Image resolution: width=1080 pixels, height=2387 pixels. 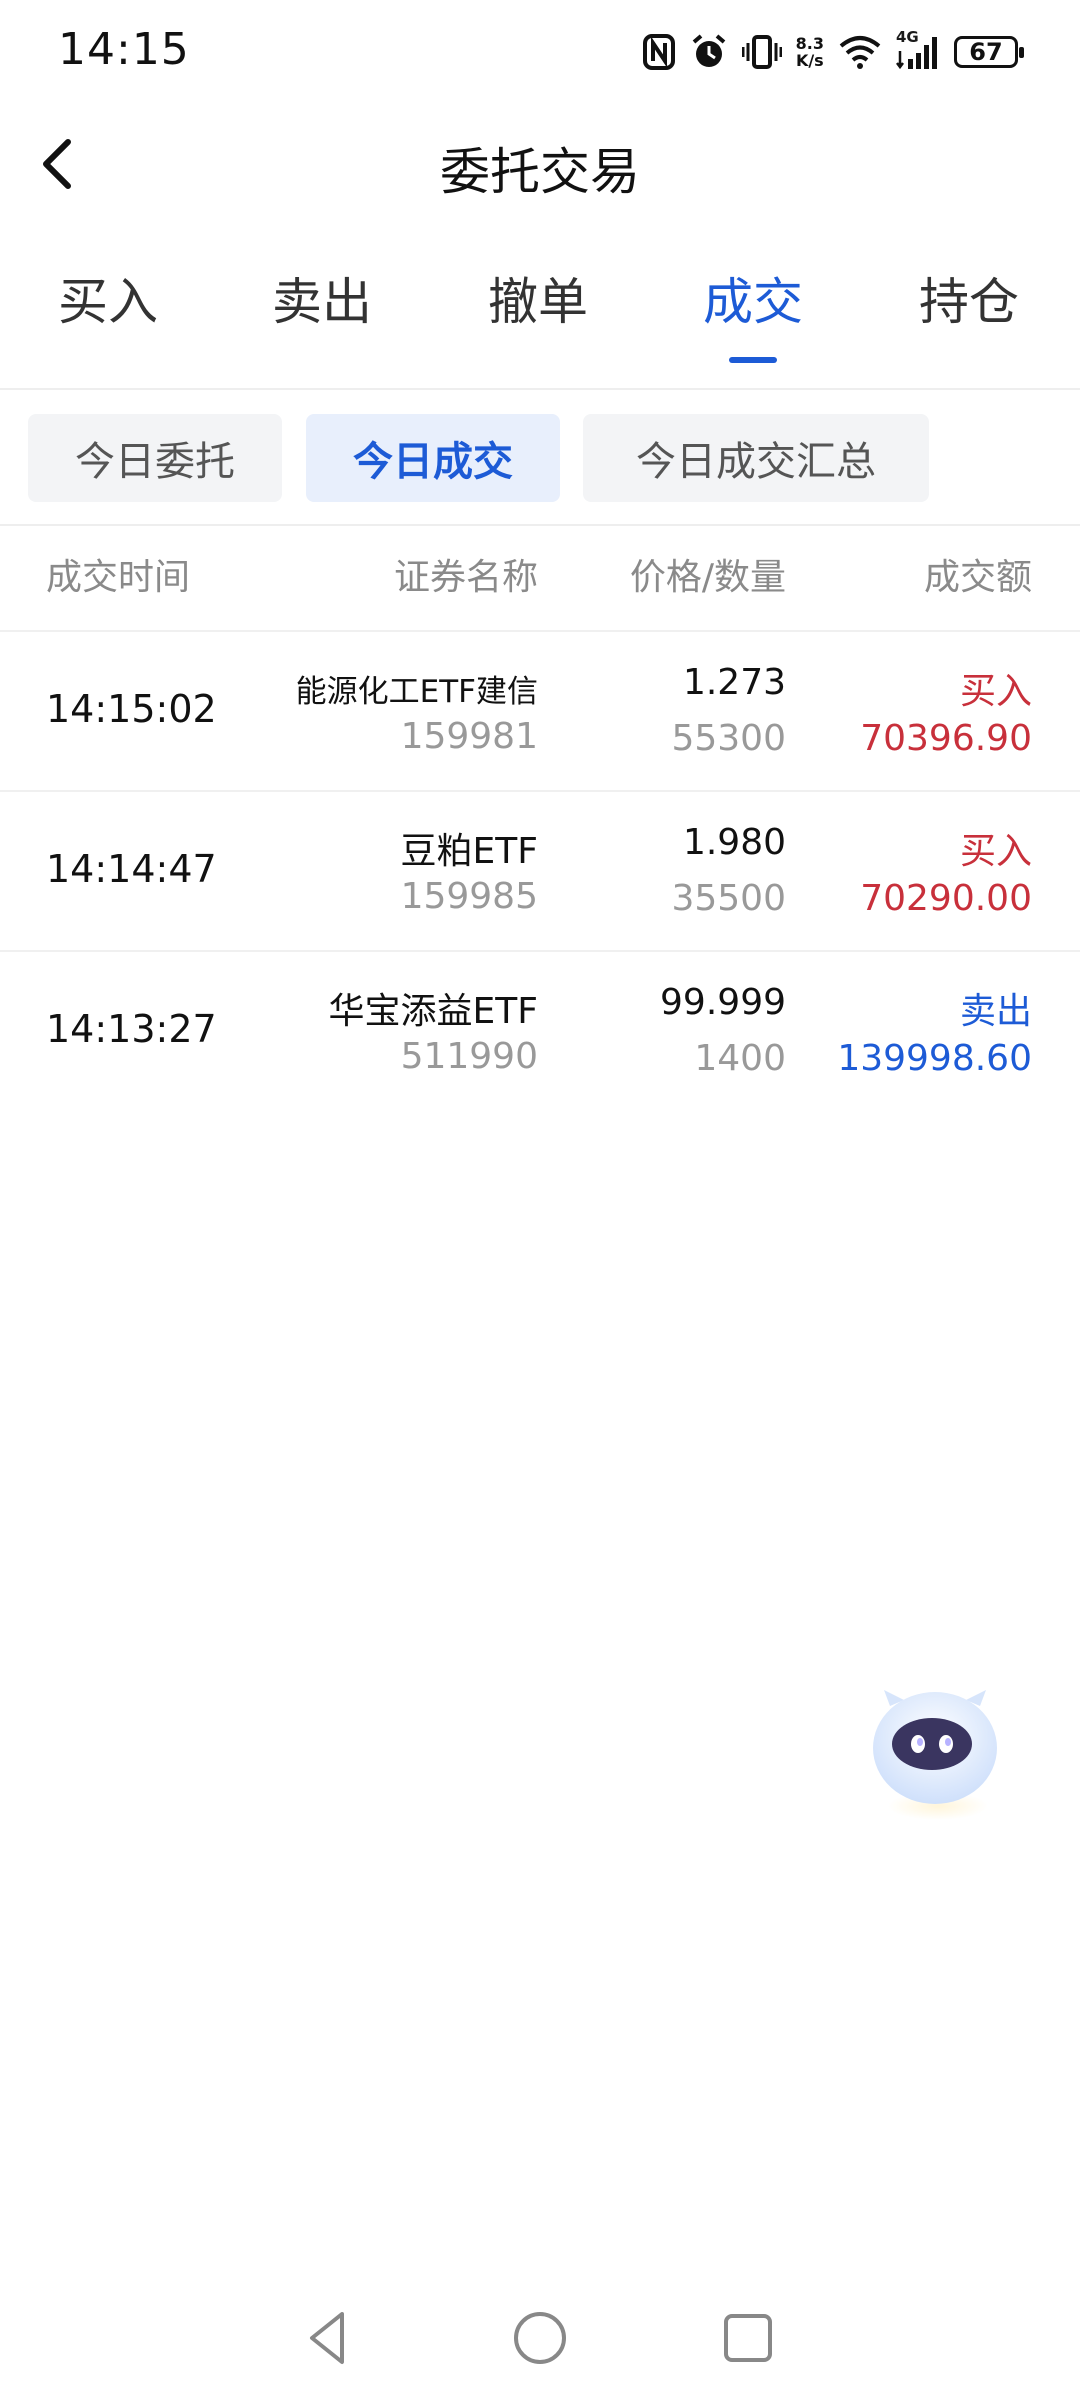 I want to click on nfc-icon, so click(x=659, y=52).